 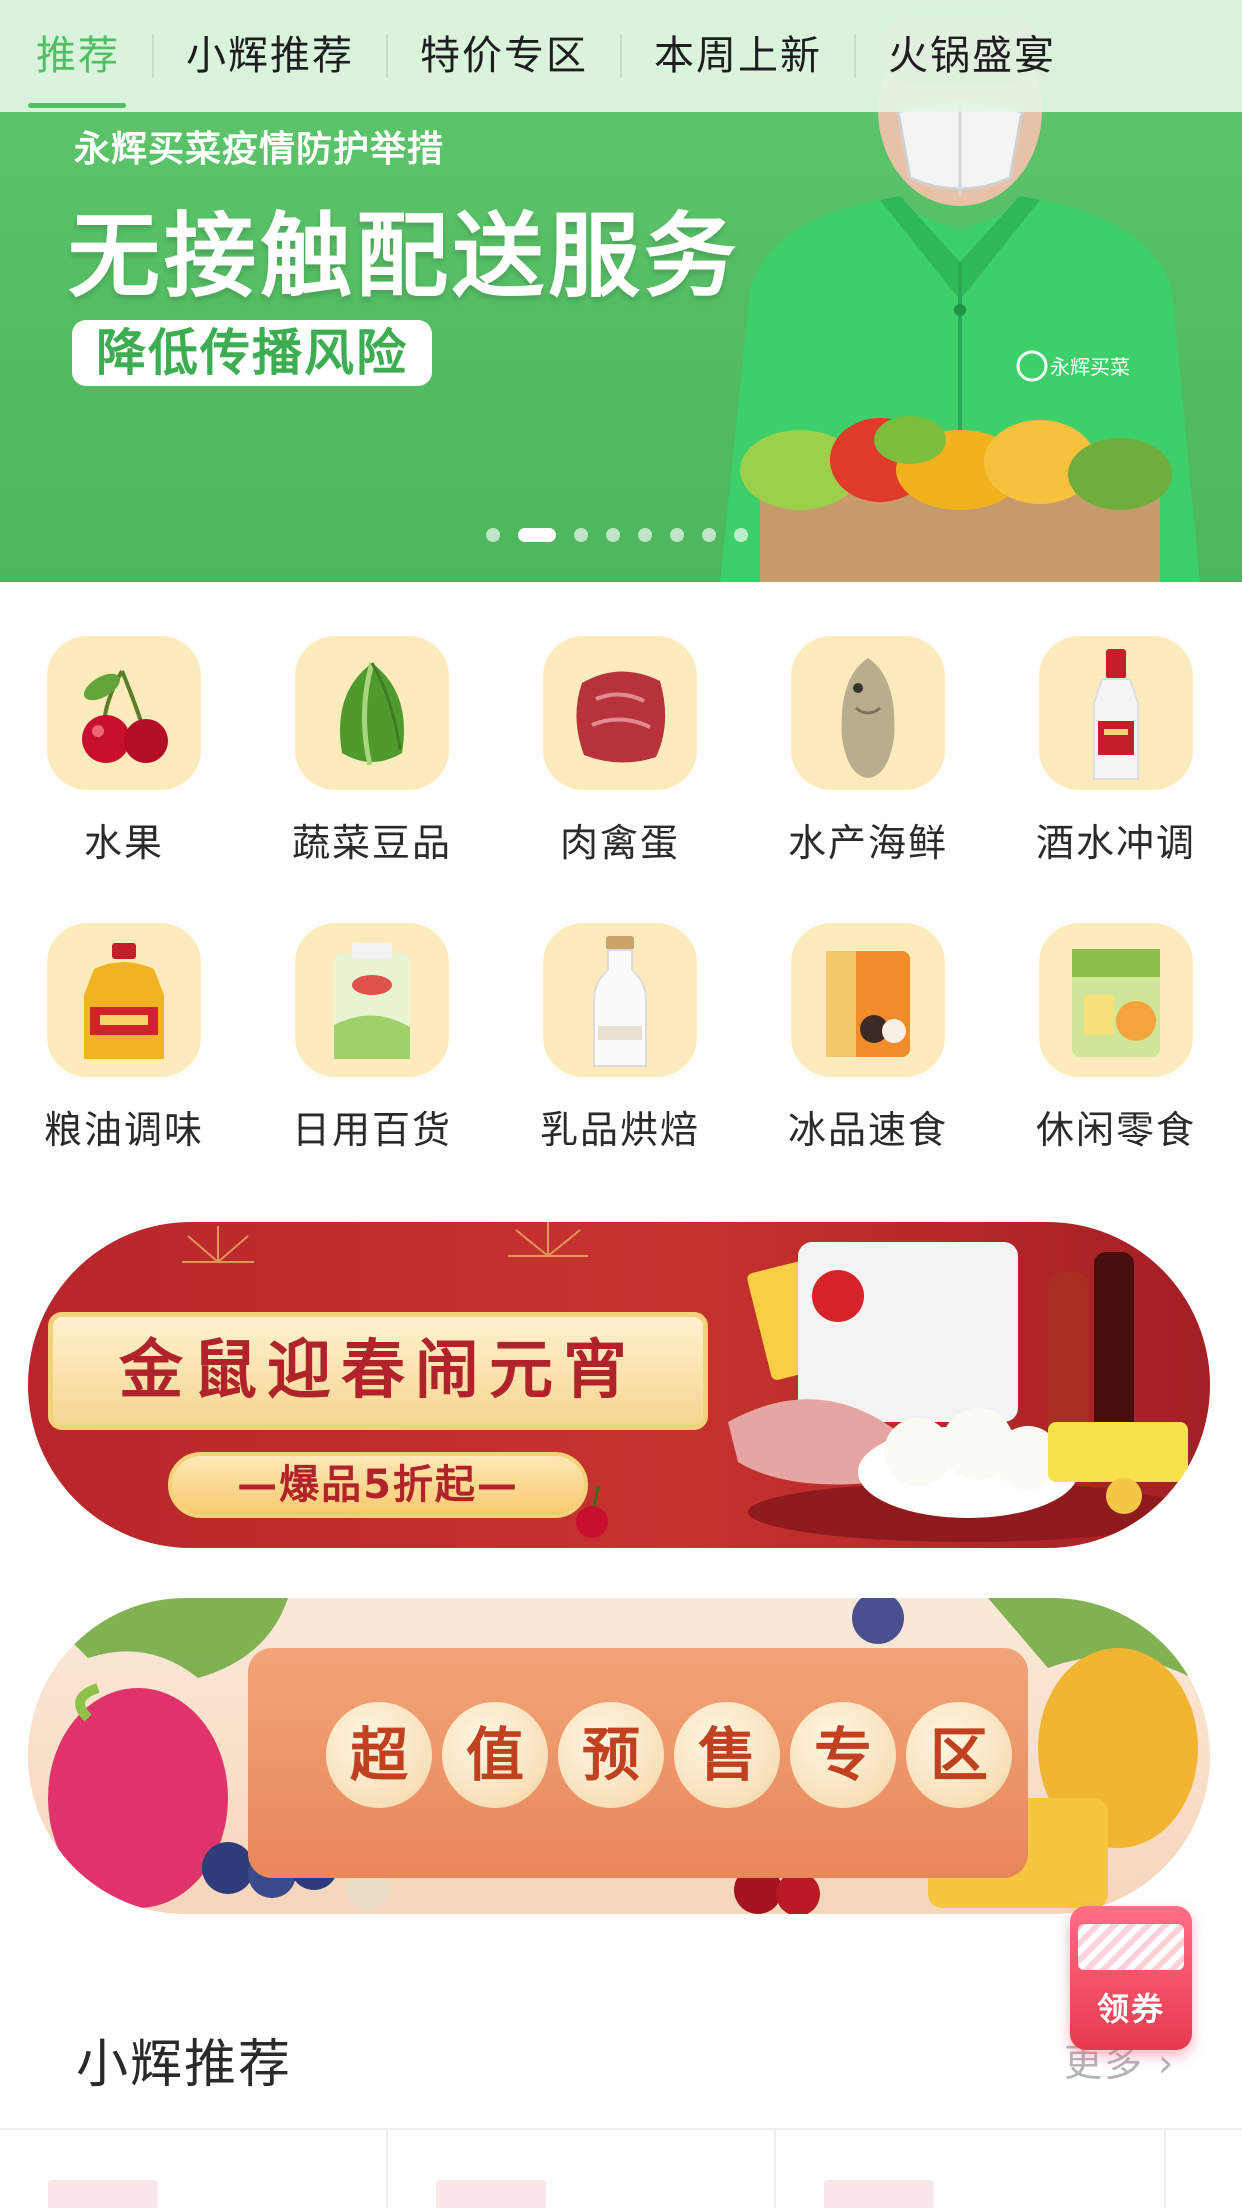 I want to click on presale-title: 超 值 预 售 专 区, so click(x=669, y=1755).